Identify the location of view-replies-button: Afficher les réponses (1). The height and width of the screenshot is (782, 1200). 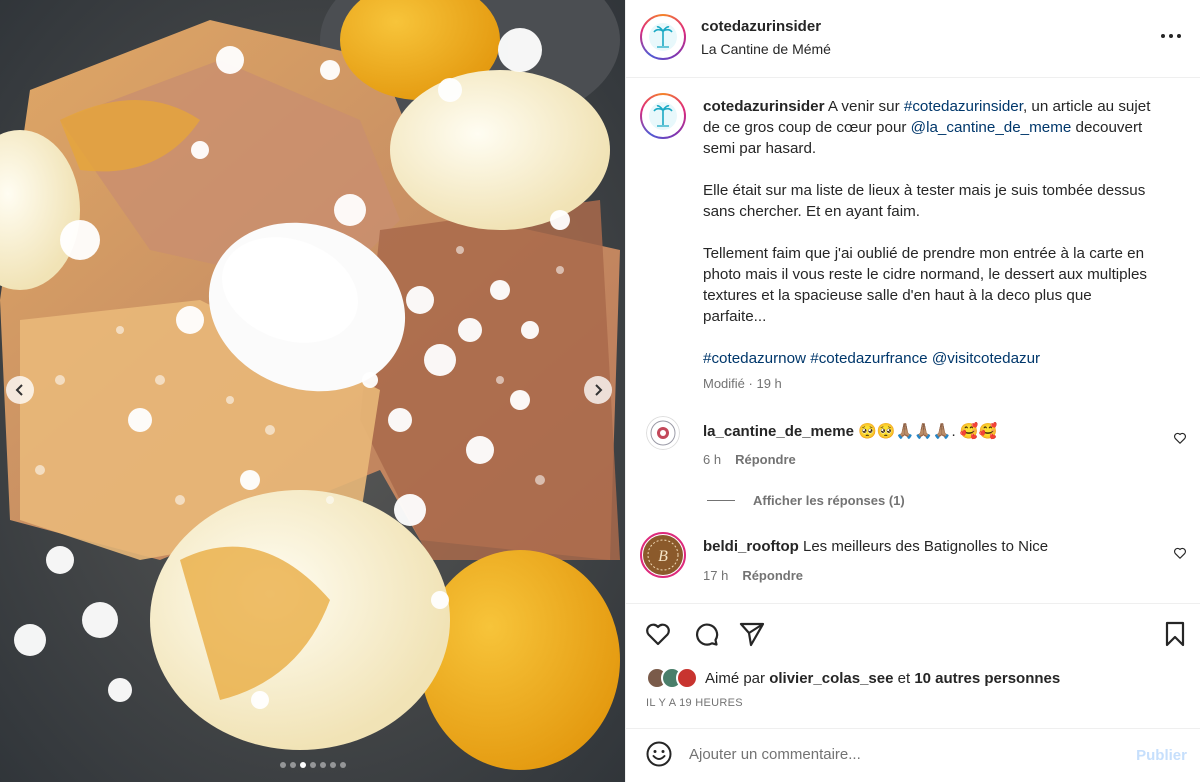
(806, 500).